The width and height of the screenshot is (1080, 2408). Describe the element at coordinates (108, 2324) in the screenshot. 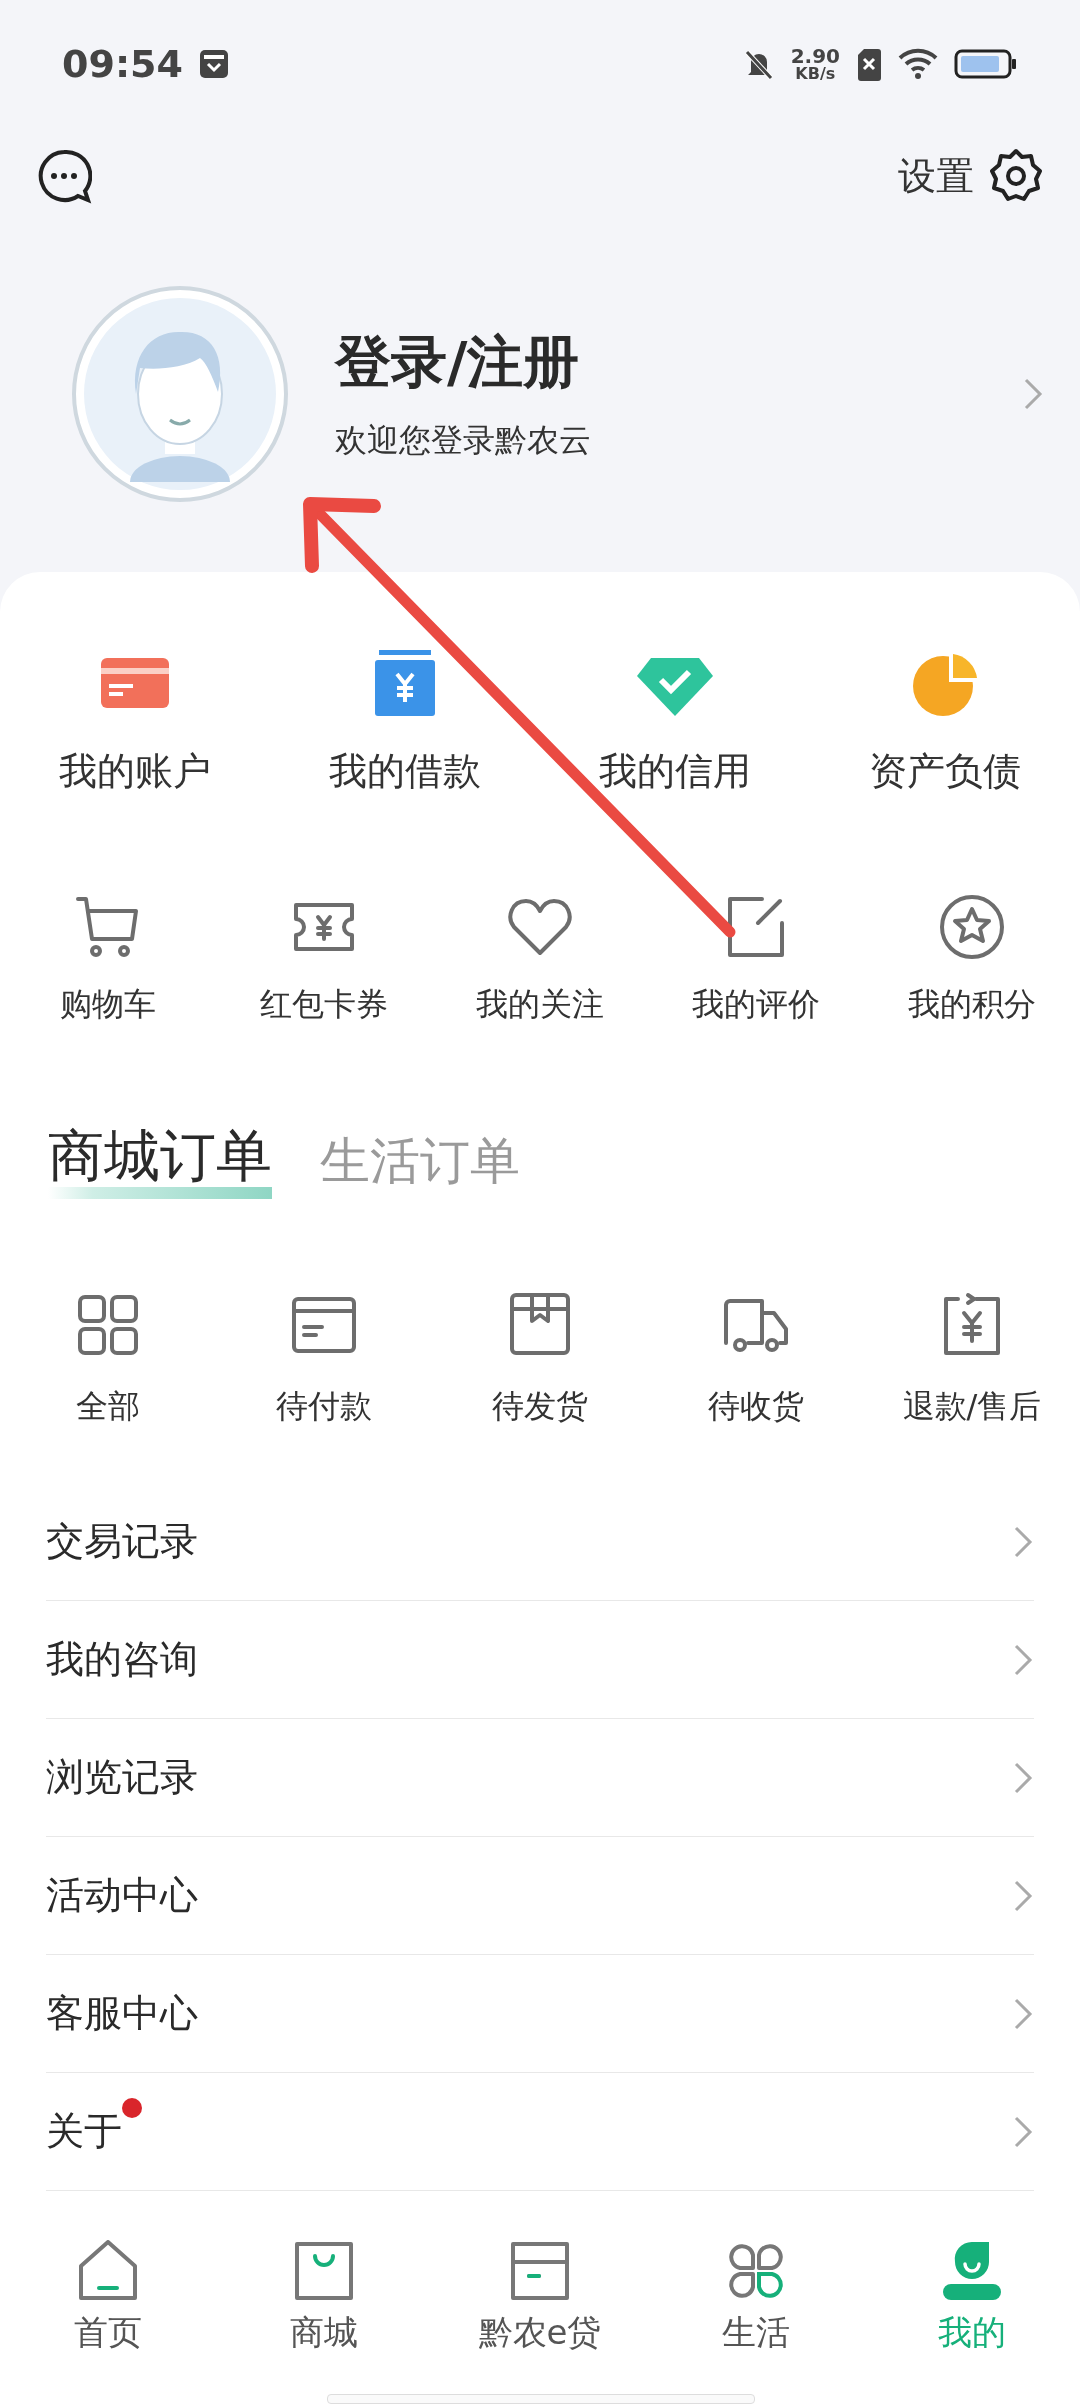

I see `nav-tab: 首页` at that location.